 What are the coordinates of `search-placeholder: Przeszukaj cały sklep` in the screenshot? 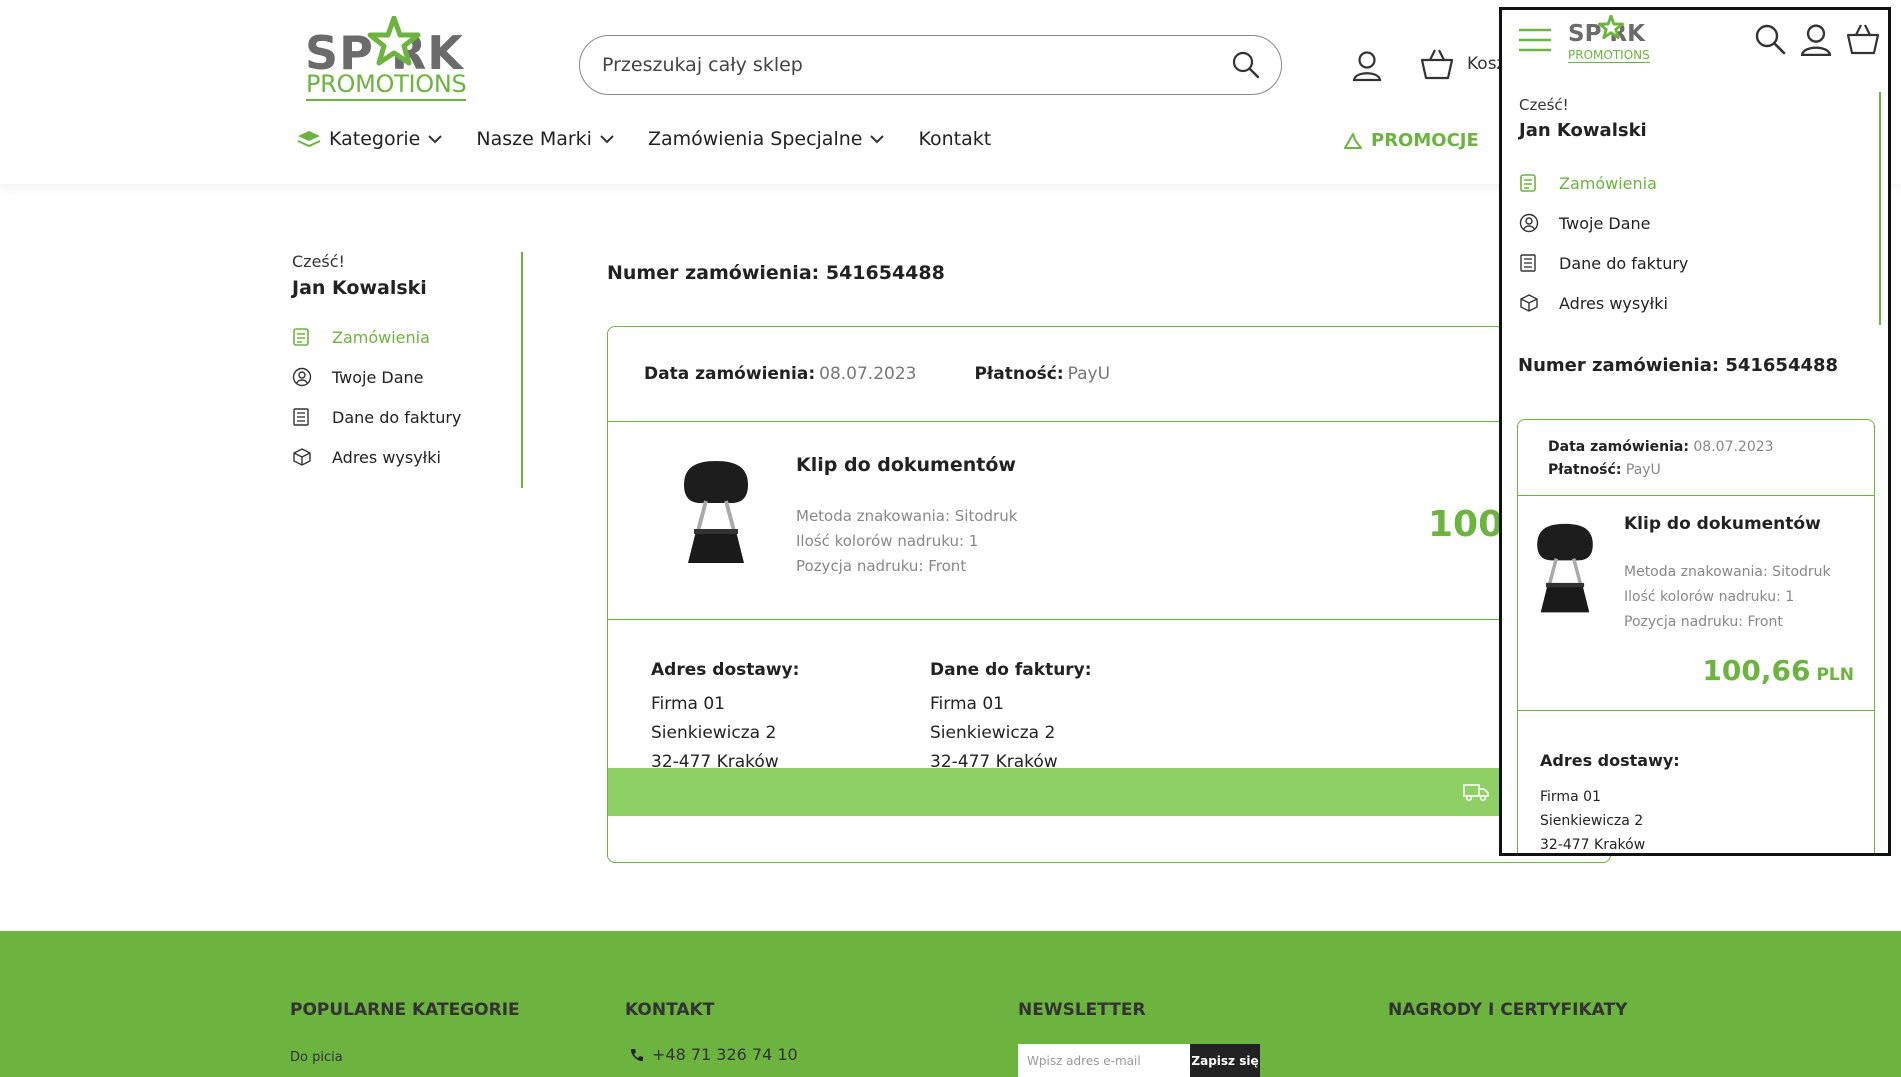 It's located at (702, 65).